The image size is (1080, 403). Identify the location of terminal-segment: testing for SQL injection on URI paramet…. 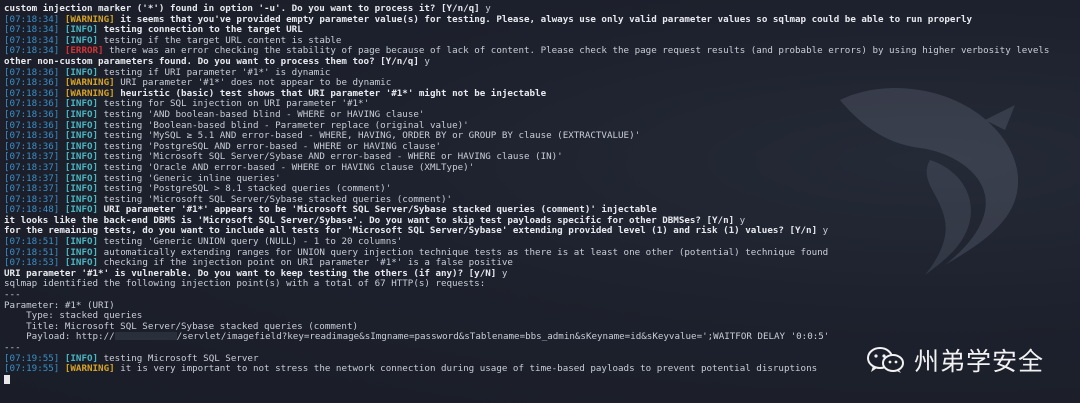
(236, 104).